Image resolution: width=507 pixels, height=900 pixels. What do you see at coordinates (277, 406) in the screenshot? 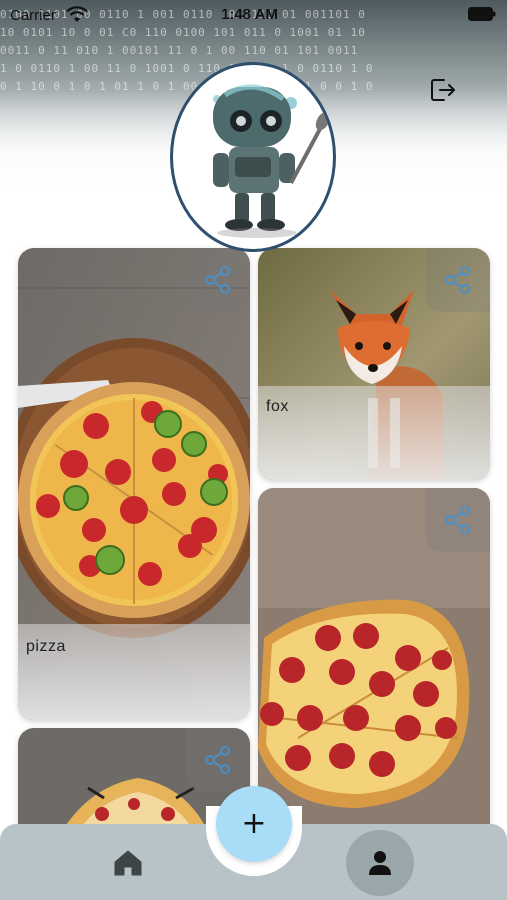
I see `card-label: fox` at bounding box center [277, 406].